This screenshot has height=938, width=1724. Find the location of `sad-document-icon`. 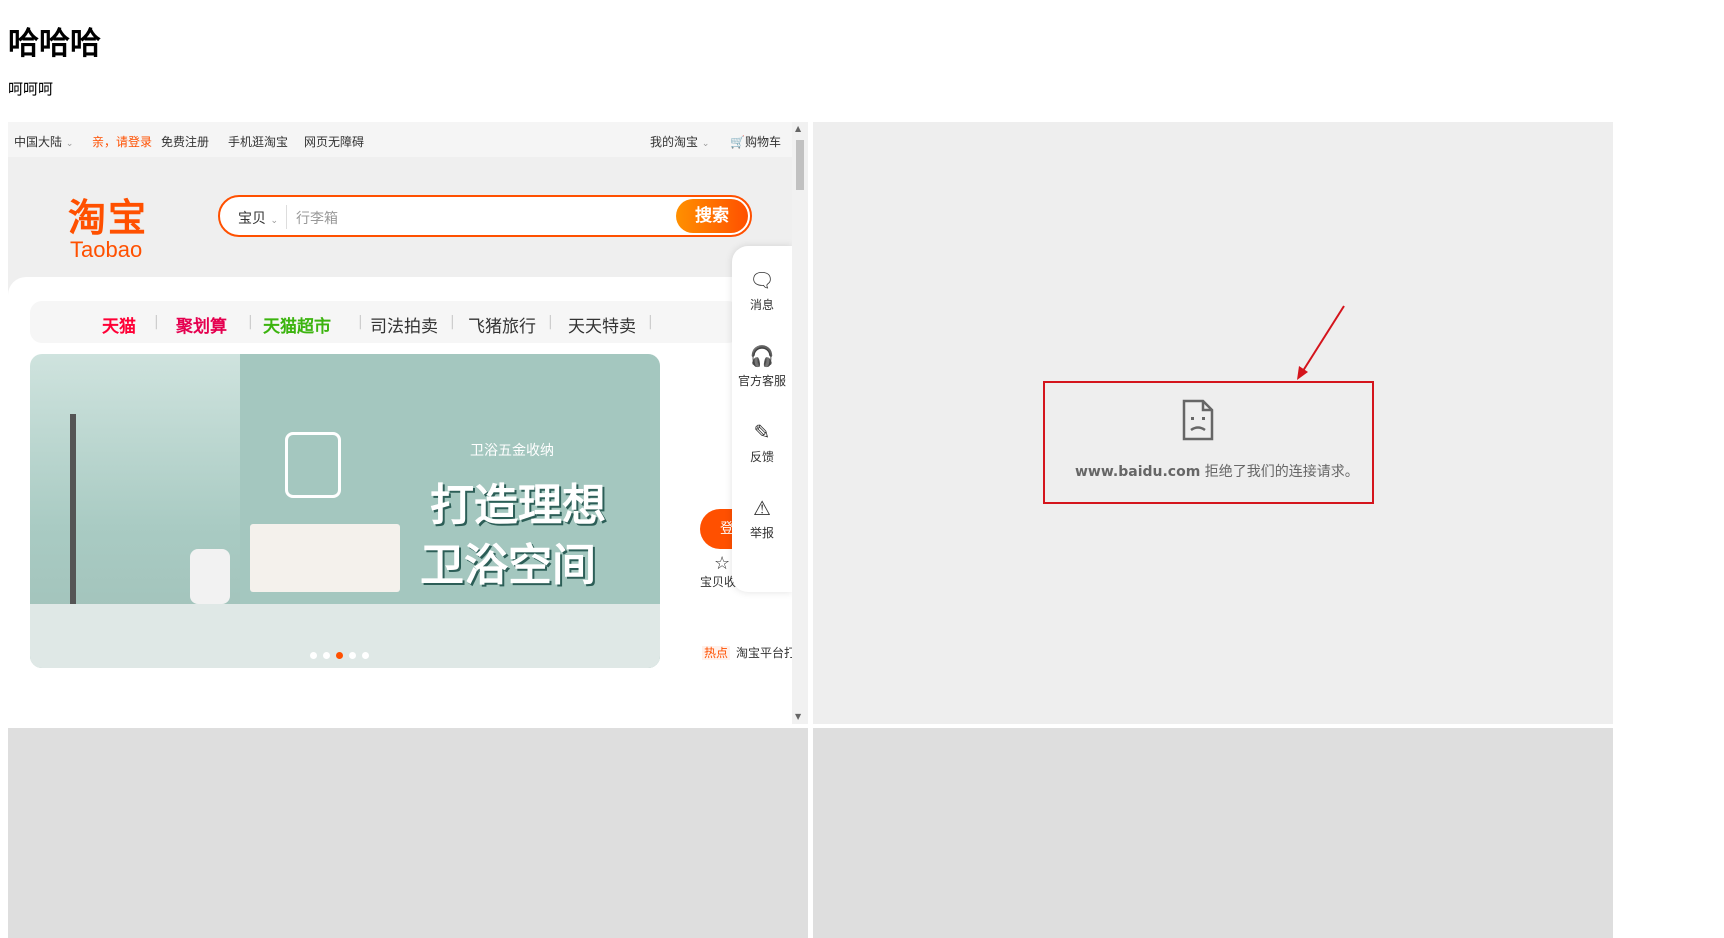

sad-document-icon is located at coordinates (1198, 420).